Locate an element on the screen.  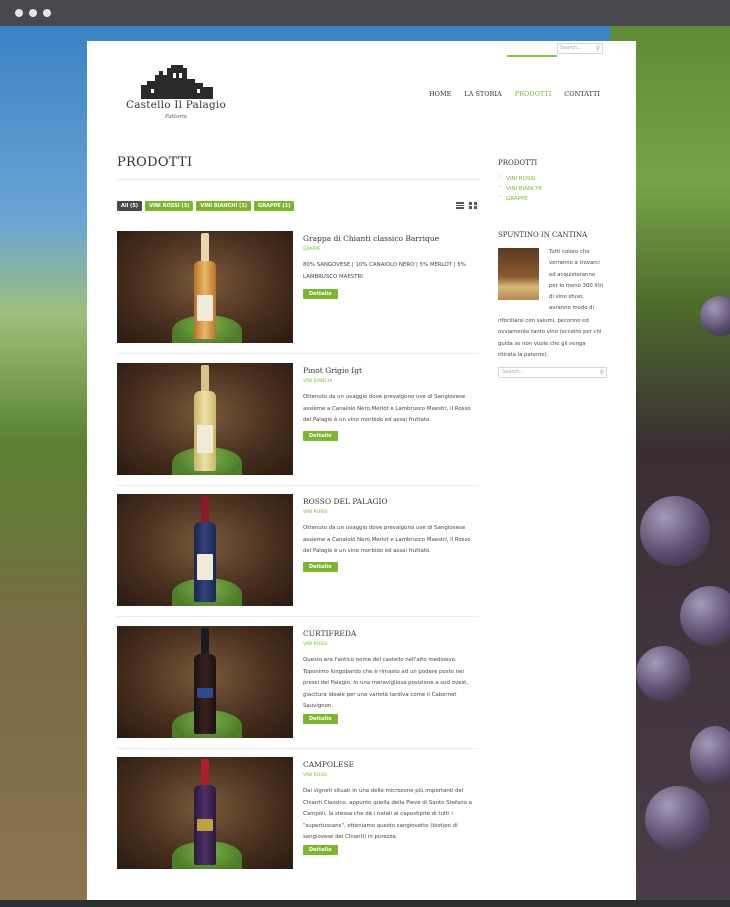
logo-tagline: Fattoria is located at coordinates (176, 117).